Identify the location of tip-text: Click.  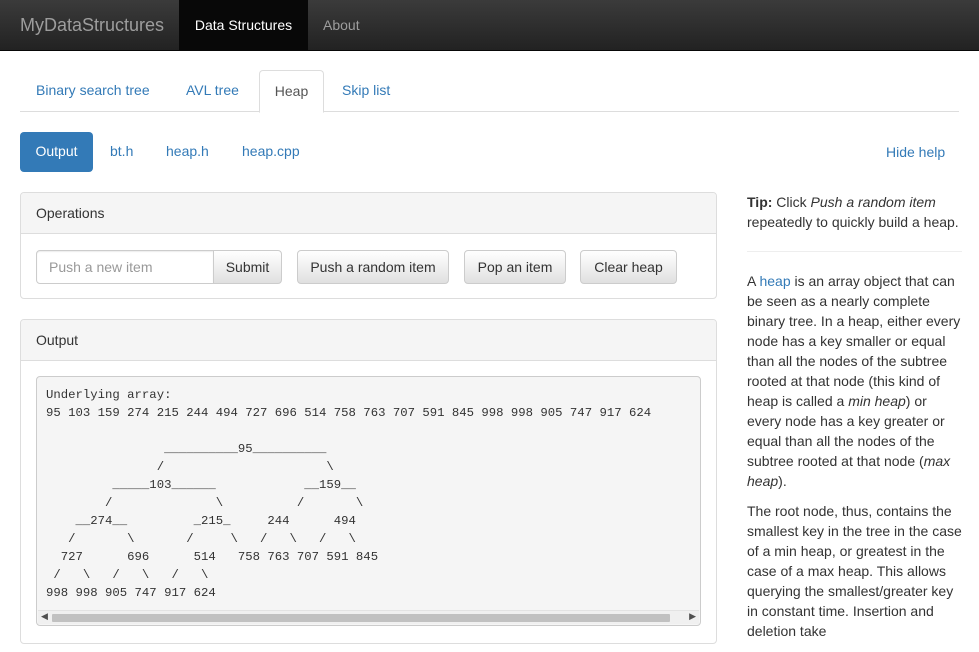
(791, 202).